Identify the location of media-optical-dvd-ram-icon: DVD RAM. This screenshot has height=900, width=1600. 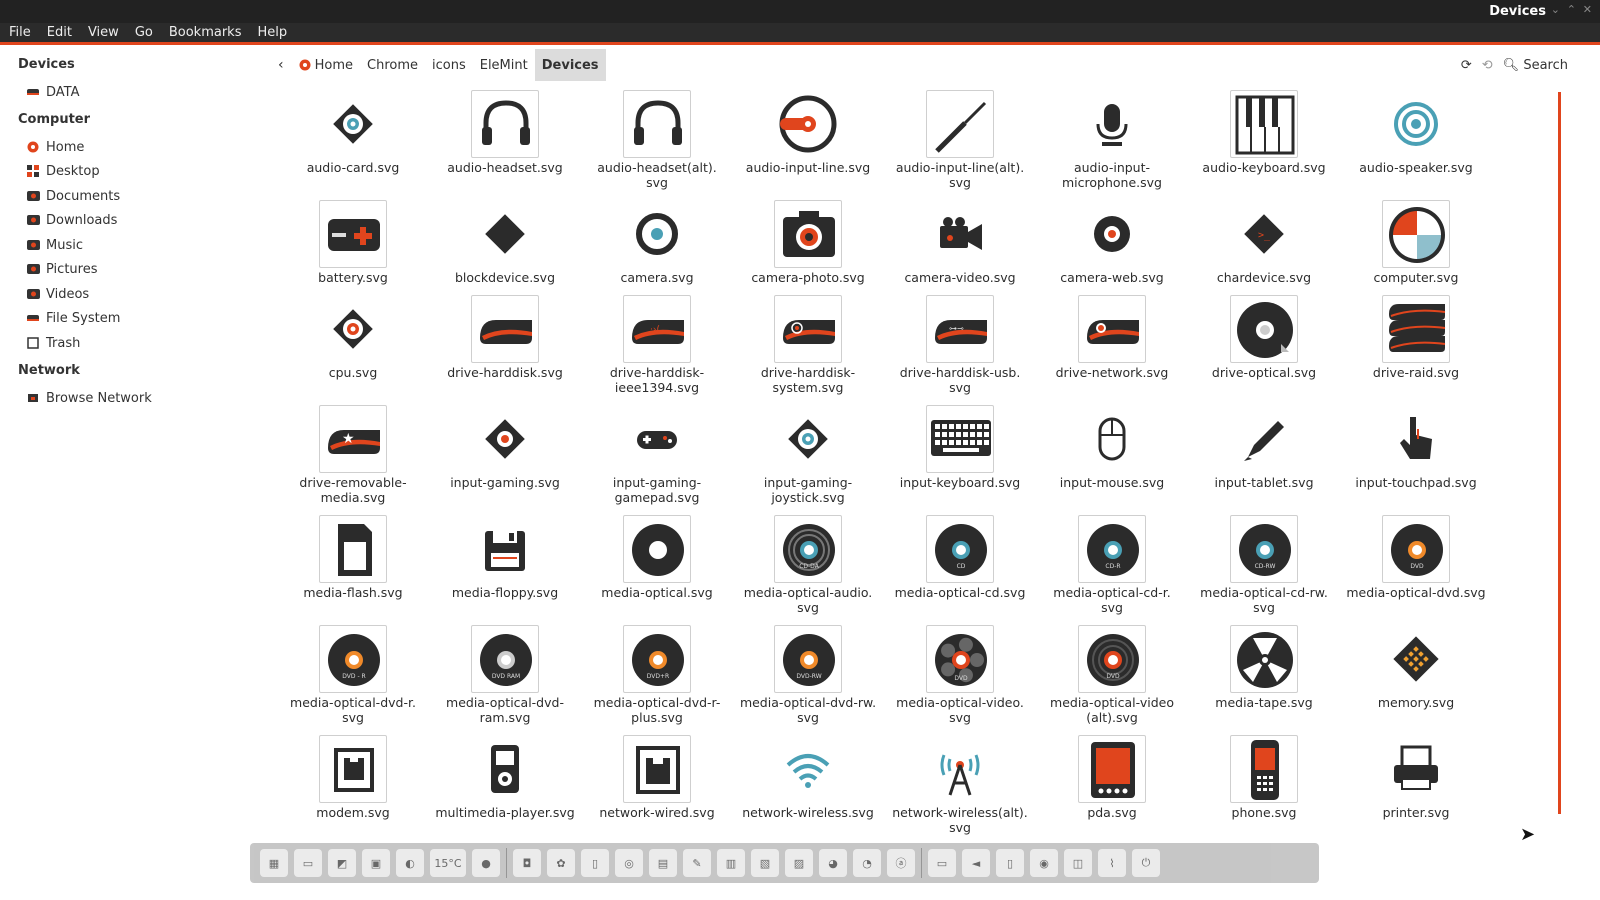
(505, 659).